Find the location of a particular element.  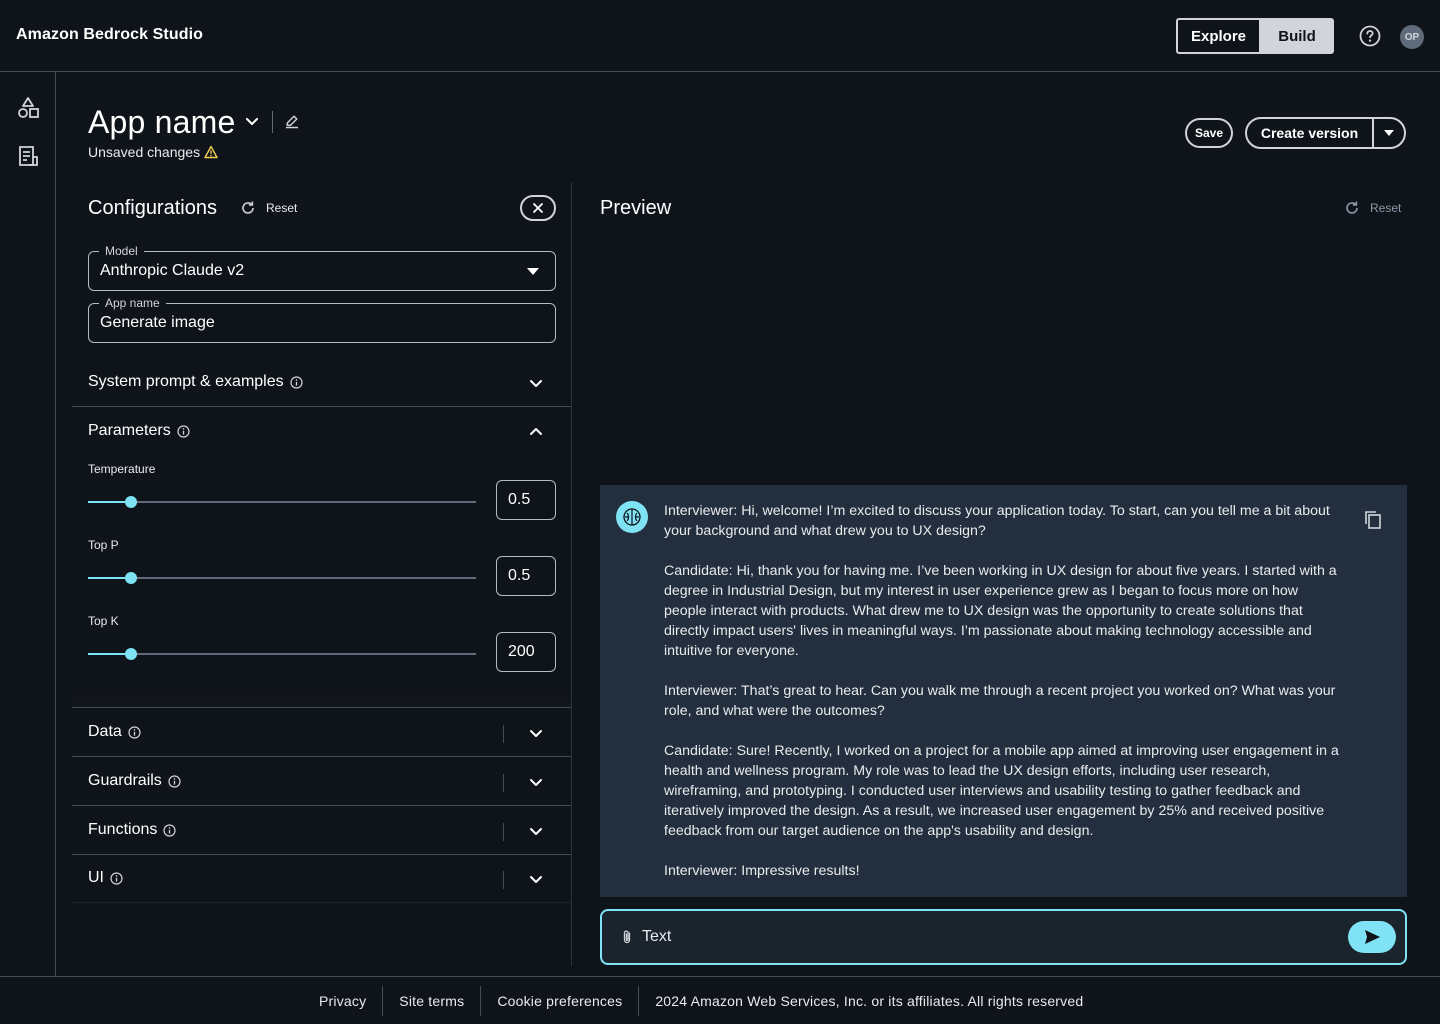

app-name-field-label: App name is located at coordinates (132, 303).